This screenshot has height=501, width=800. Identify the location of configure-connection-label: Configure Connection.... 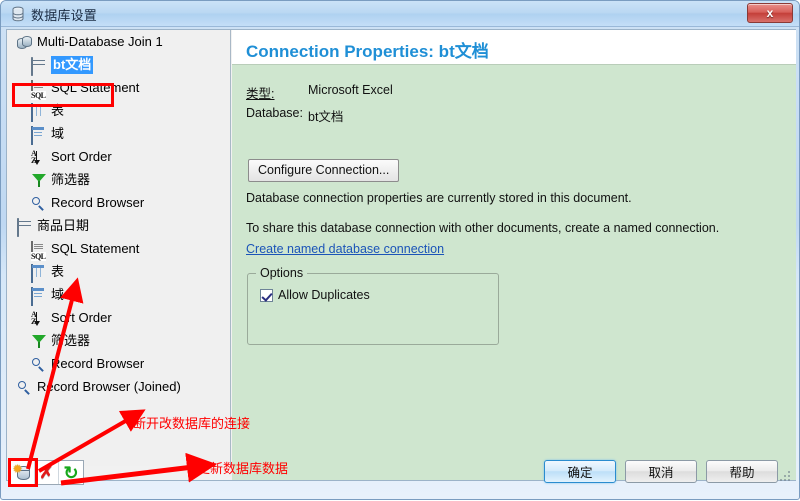
(324, 170).